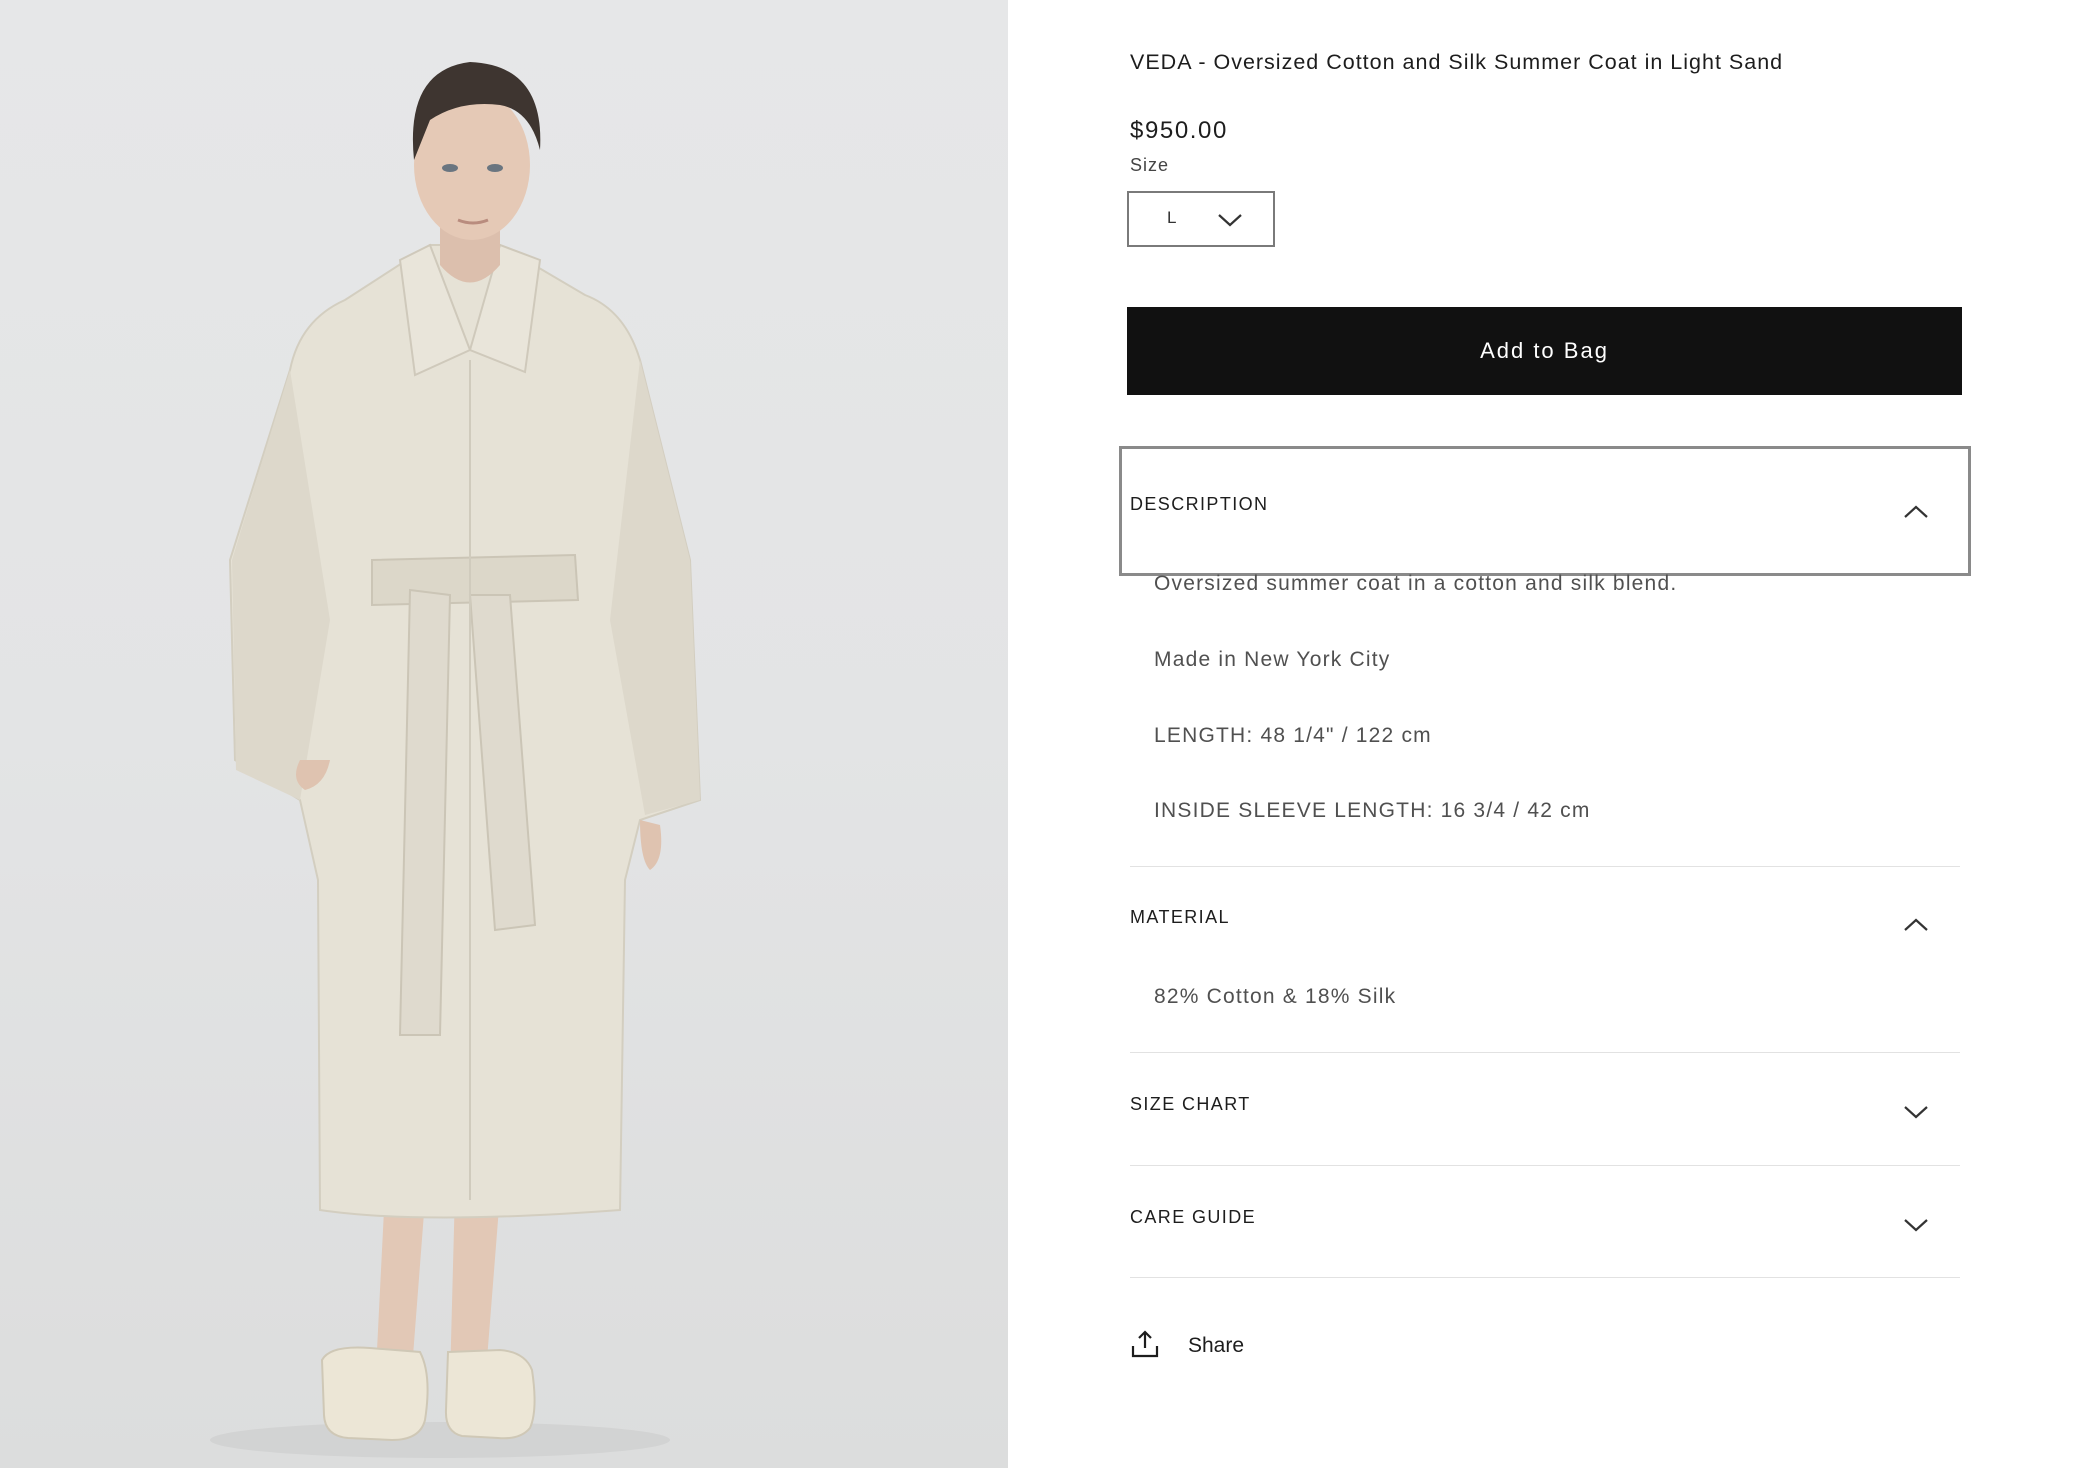 This screenshot has height=1468, width=2074. I want to click on description-line: Made in New York City, so click(1272, 659).